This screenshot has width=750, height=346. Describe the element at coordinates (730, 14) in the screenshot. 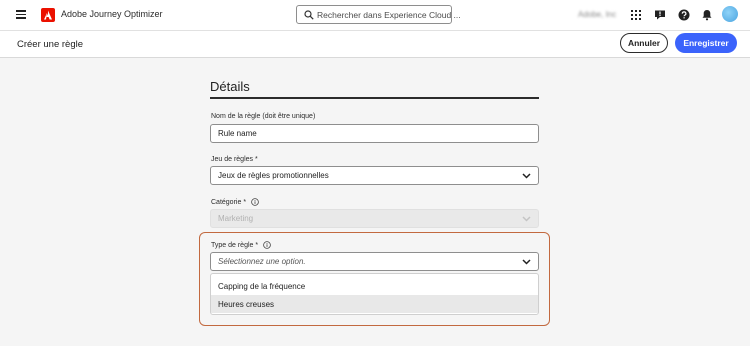

I see `user-avatar` at that location.